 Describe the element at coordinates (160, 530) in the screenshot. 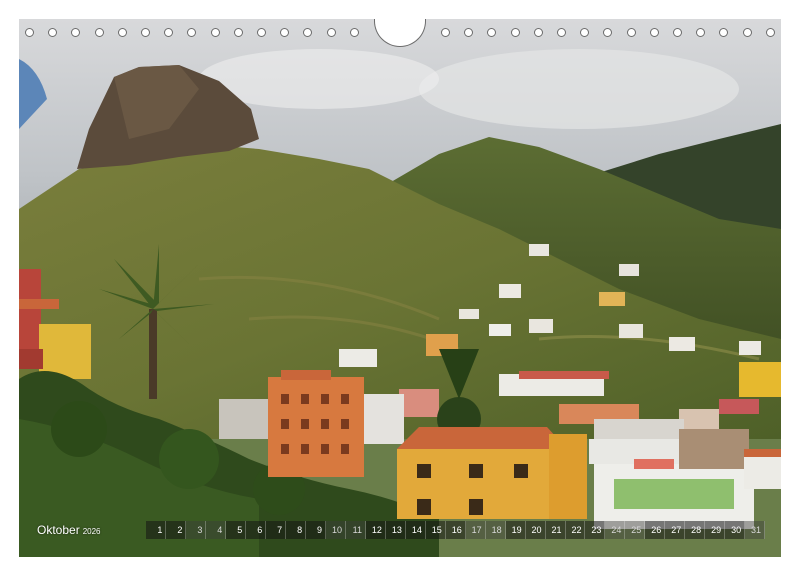

I see `day-number: 1` at that location.